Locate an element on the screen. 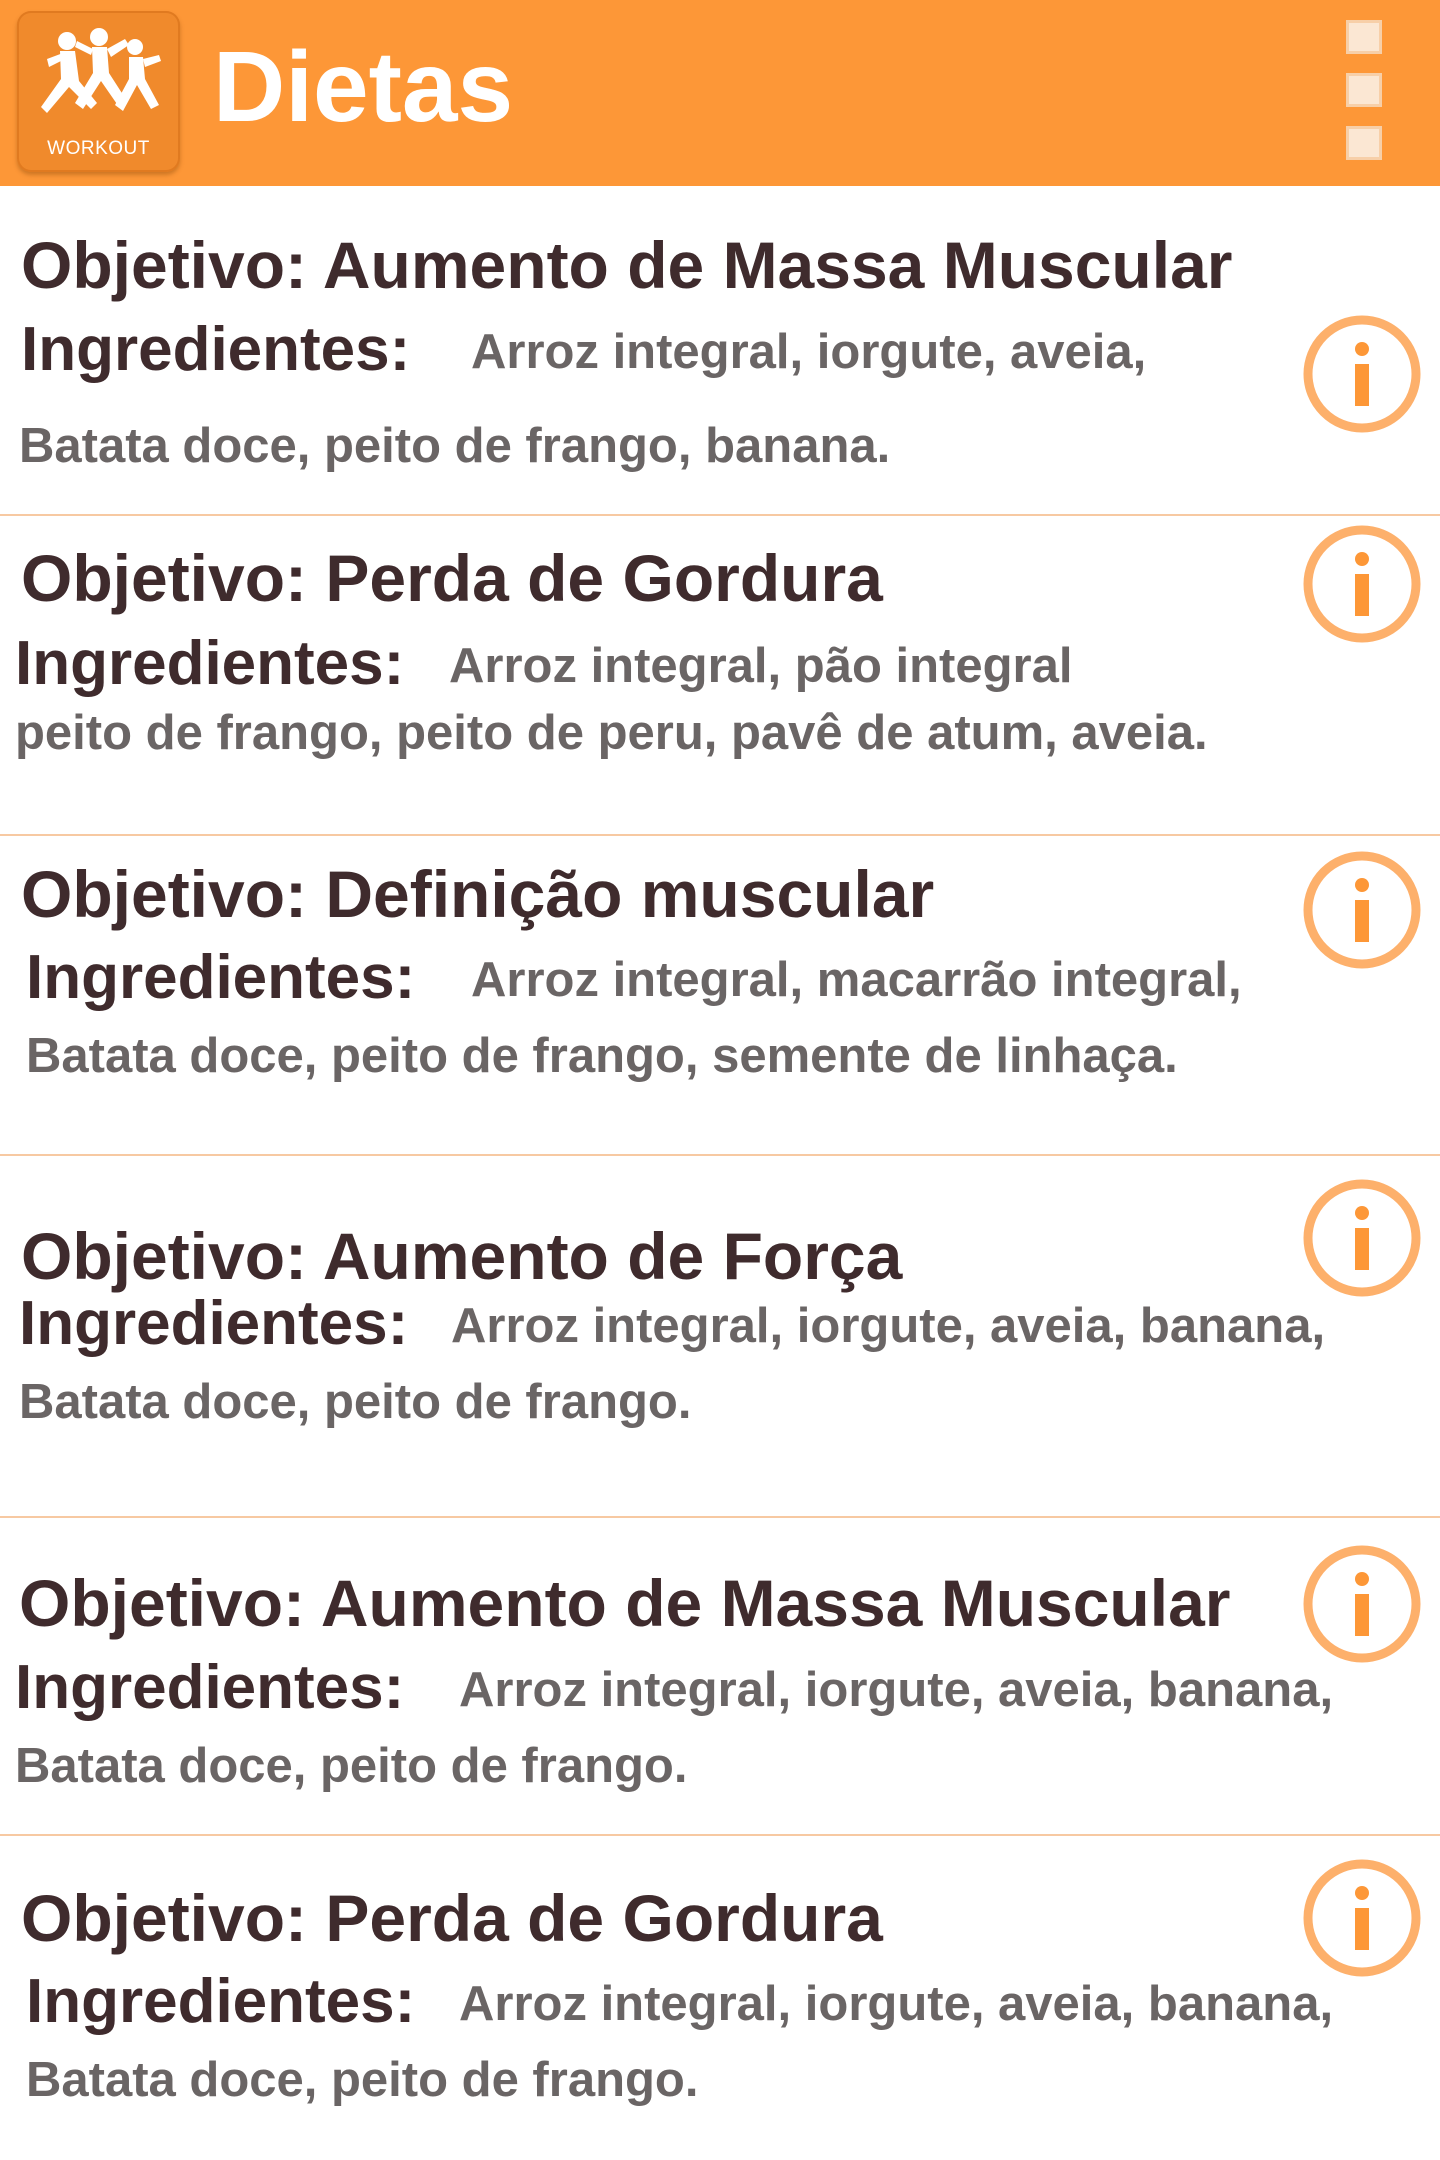 Image resolution: width=1440 pixels, height=2160 pixels. ingredients-text: Batata doce, peito de frango, banana. is located at coordinates (455, 446).